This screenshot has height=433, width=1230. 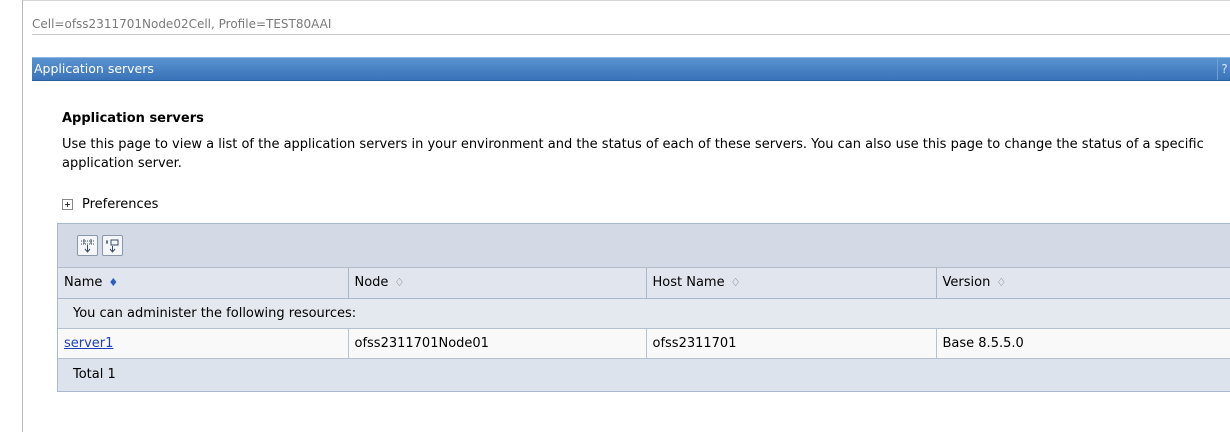 What do you see at coordinates (1083, 343) in the screenshot?
I see `cell-version: Base 8.5.5.0` at bounding box center [1083, 343].